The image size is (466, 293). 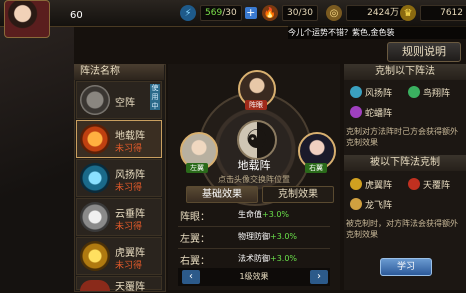 I want to click on cloud-formation-icon, so click(x=95, y=217).